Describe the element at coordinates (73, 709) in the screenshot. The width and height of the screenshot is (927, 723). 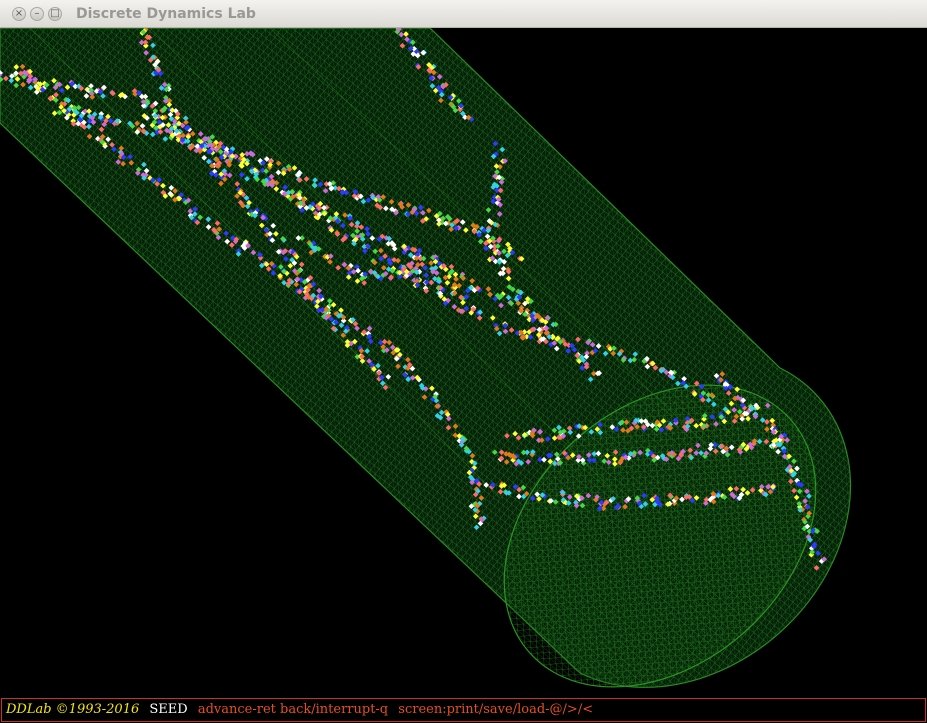
I see `ddlab-copyright: DDLab ©1993-2016` at that location.